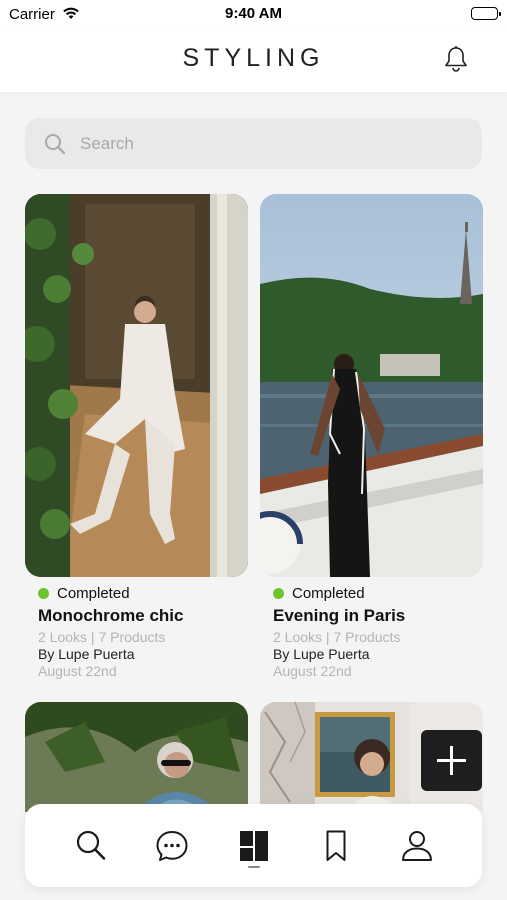 This screenshot has height=900, width=507. I want to click on add-styling-button, so click(451, 760).